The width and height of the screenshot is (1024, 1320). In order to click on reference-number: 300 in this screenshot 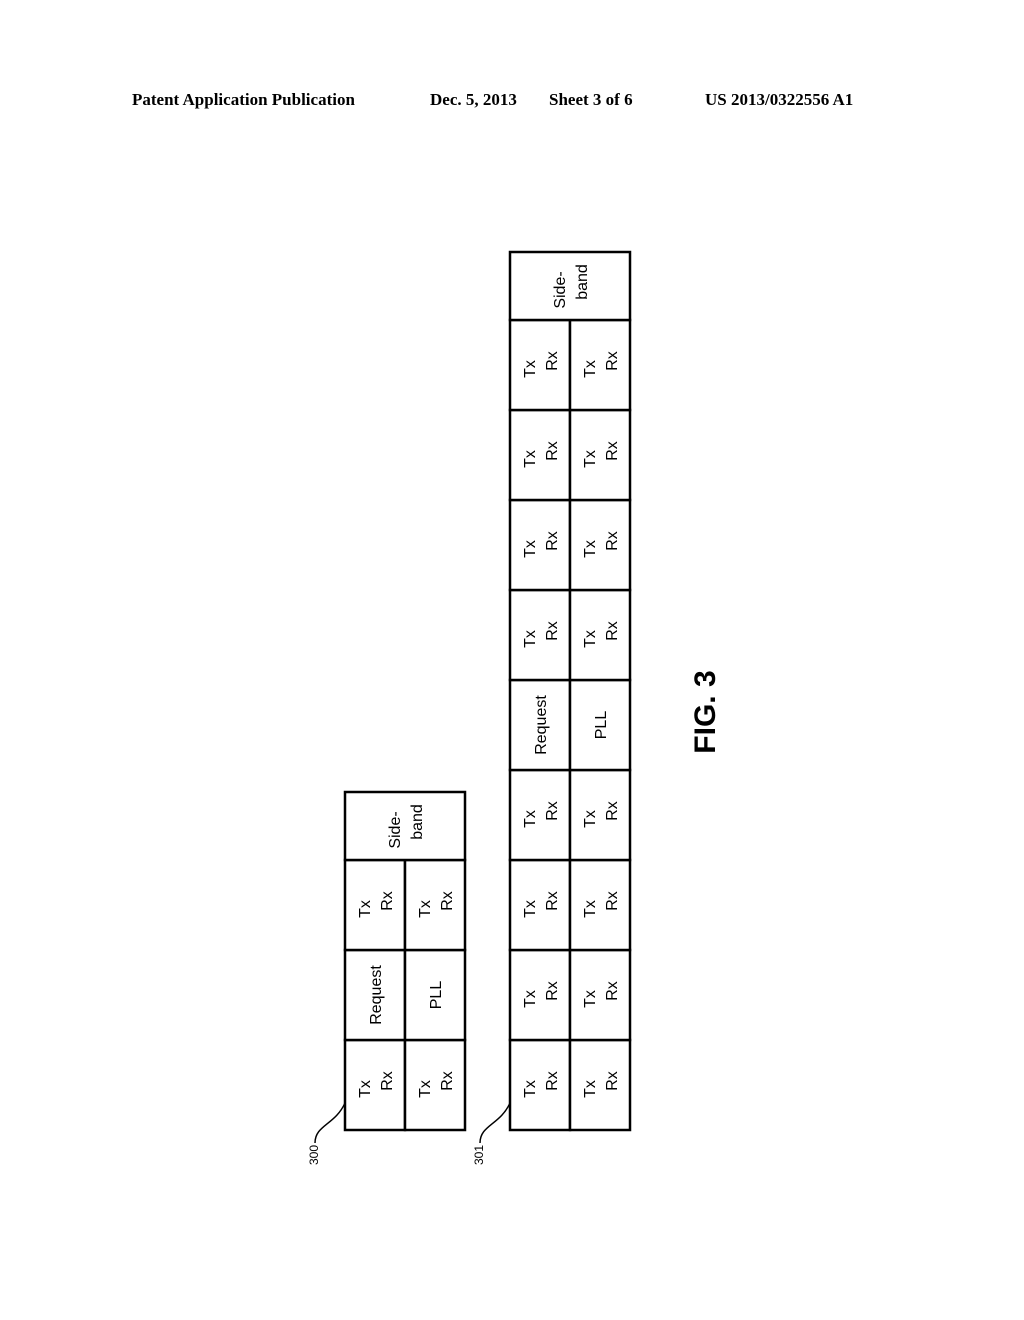, I will do `click(314, 1155)`.